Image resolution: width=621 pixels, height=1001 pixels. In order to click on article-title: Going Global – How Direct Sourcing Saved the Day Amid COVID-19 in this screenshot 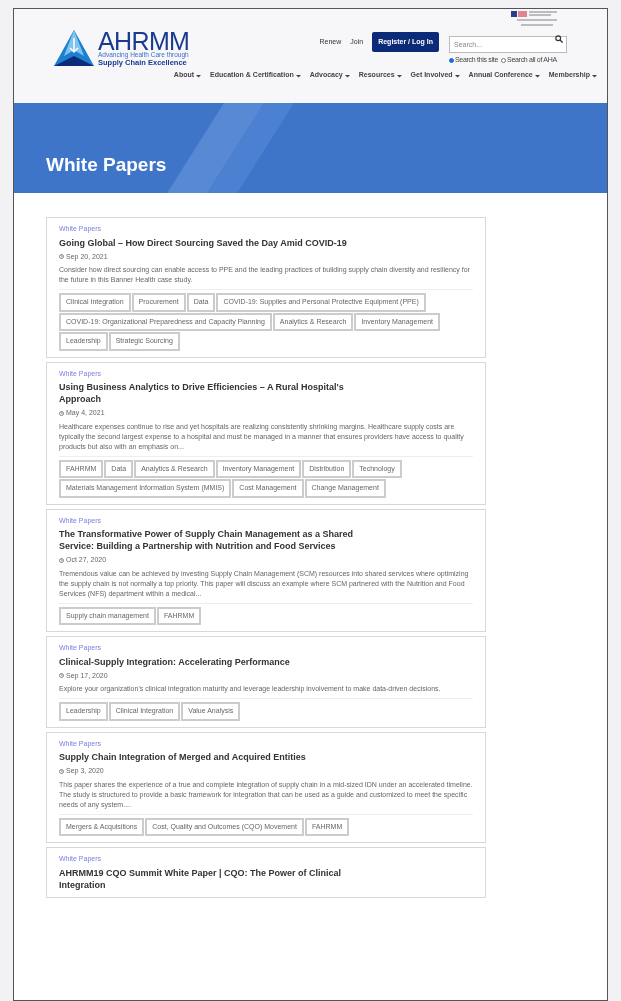, I will do `click(214, 242)`.